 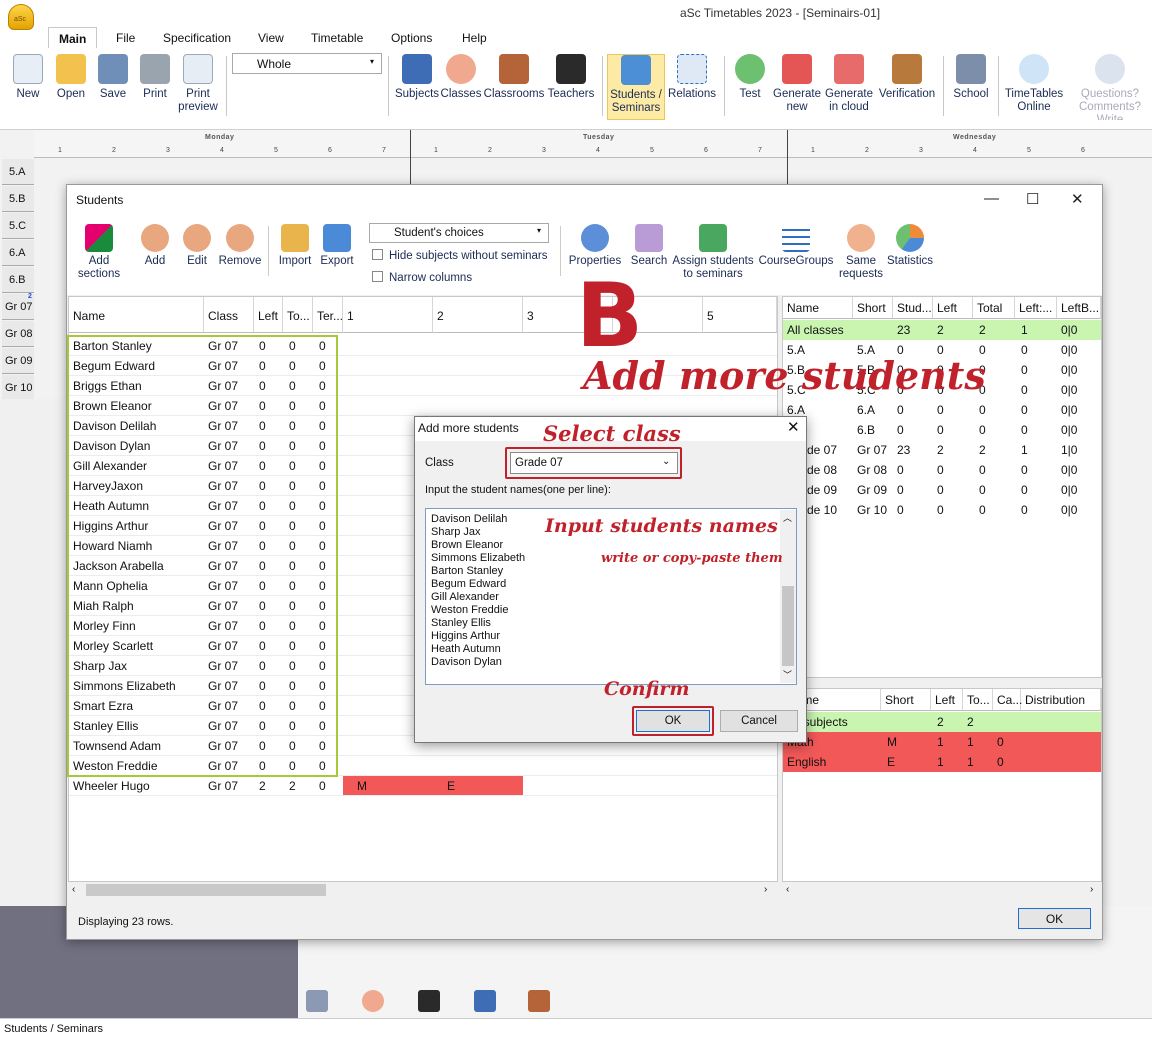 I want to click on table-row: Wheeler Hugo Gr 07 2 2 0 M E, so click(x=423, y=786).